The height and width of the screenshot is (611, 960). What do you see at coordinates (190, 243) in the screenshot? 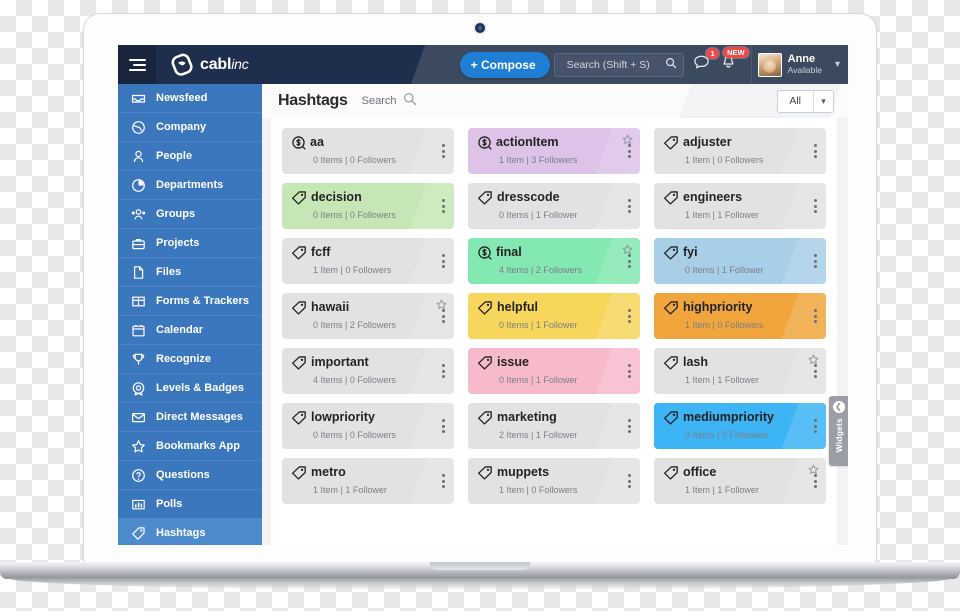
I see `sidebar-item-projects: Projects` at bounding box center [190, 243].